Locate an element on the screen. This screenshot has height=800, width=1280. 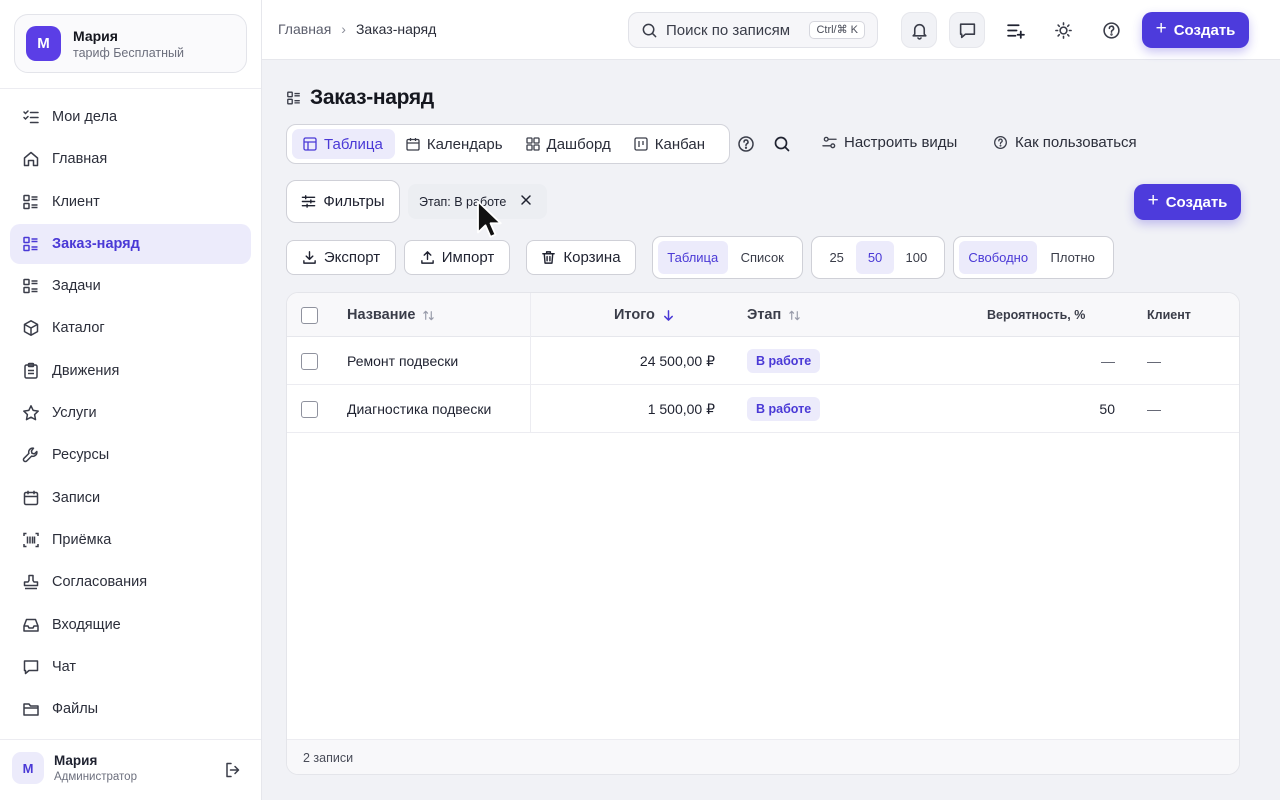
help-button is located at coordinates (1111, 30).